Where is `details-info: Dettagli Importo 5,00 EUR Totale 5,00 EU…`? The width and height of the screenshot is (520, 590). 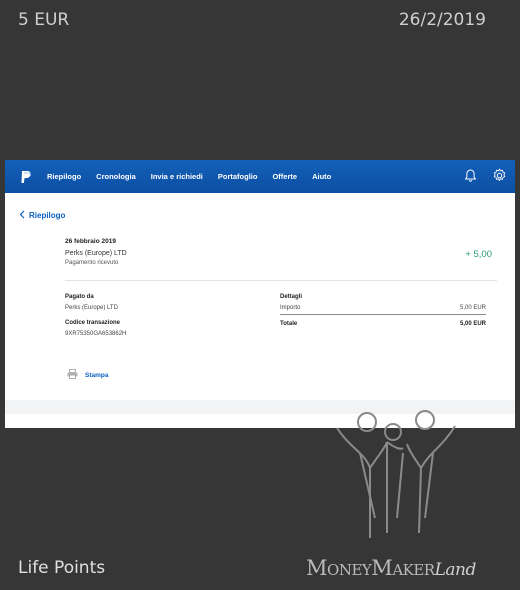
details-info: Dettagli Importo 5,00 EUR Totale 5,00 EU… is located at coordinates (383, 310).